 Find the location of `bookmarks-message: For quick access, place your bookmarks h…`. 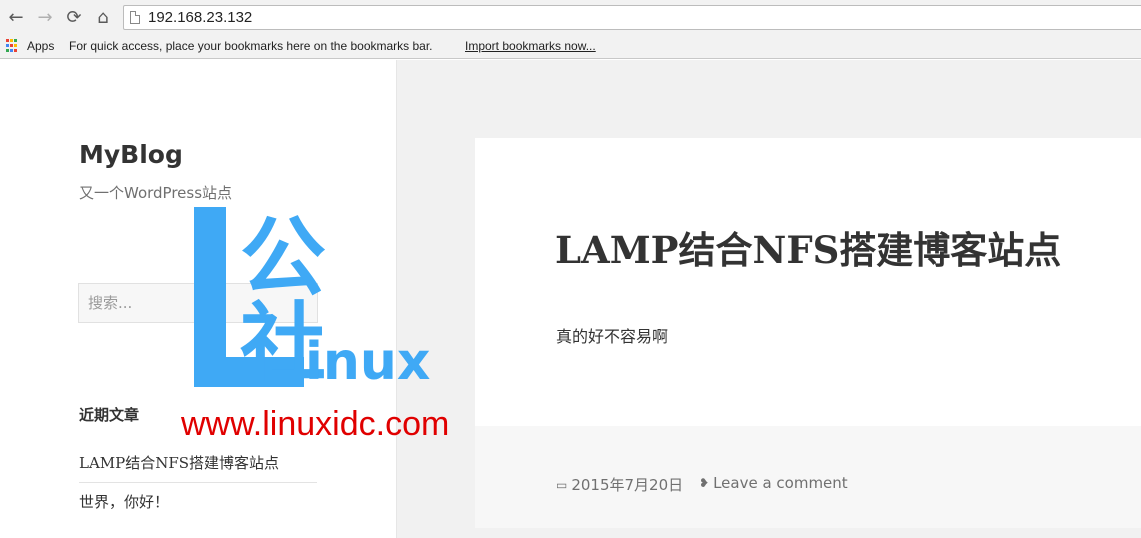

bookmarks-message: For quick access, place your bookmarks h… is located at coordinates (251, 46).